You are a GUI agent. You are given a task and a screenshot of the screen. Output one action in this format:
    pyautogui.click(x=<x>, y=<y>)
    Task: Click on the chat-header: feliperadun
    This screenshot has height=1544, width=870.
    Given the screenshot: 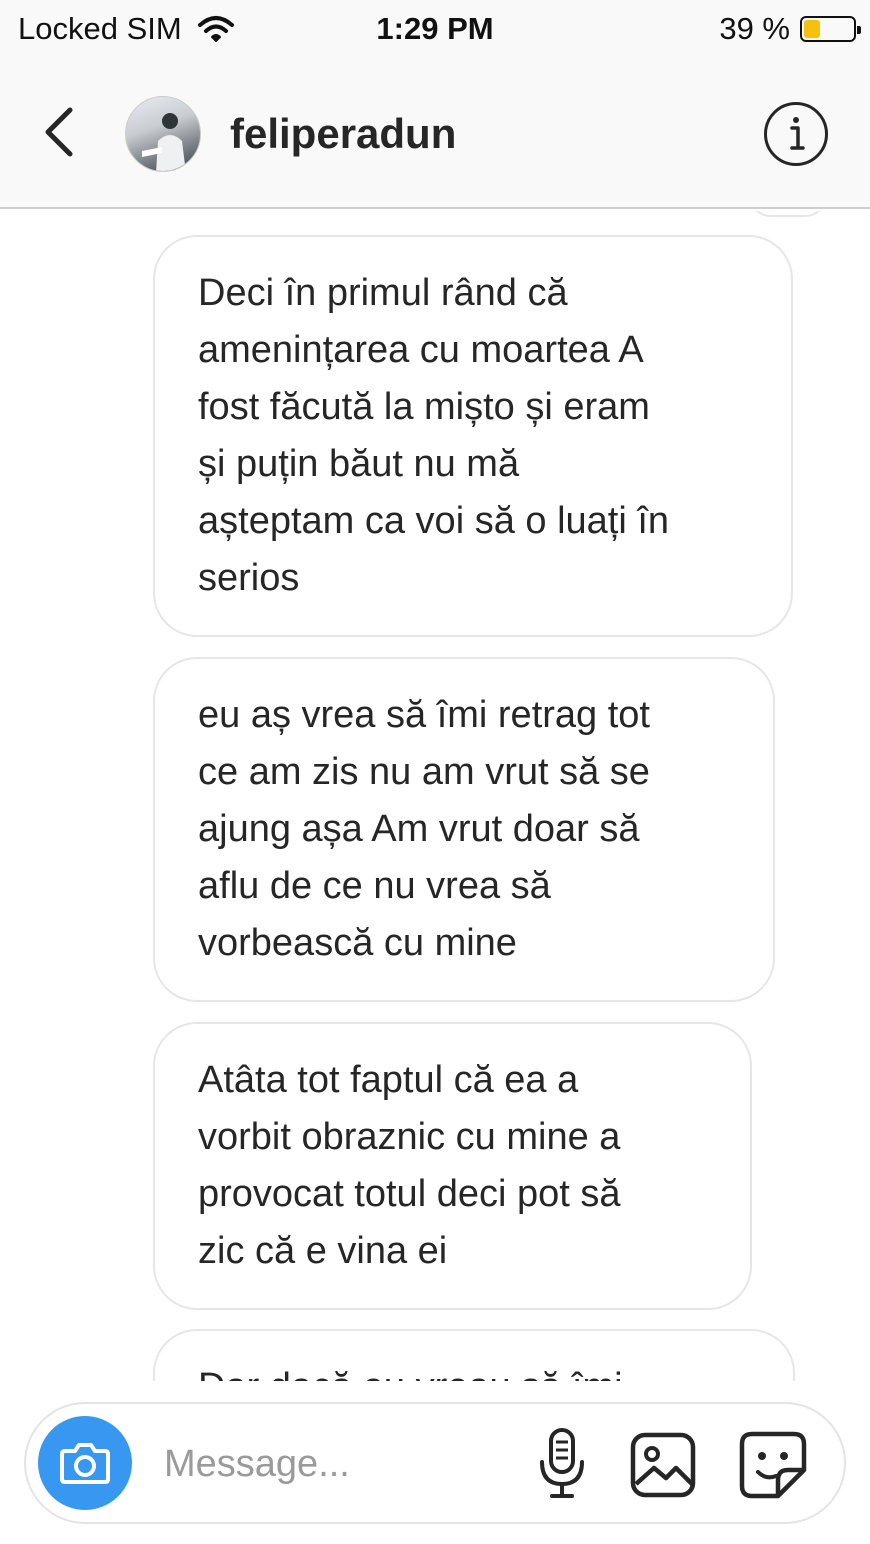 What is the action you would take?
    pyautogui.click(x=435, y=133)
    